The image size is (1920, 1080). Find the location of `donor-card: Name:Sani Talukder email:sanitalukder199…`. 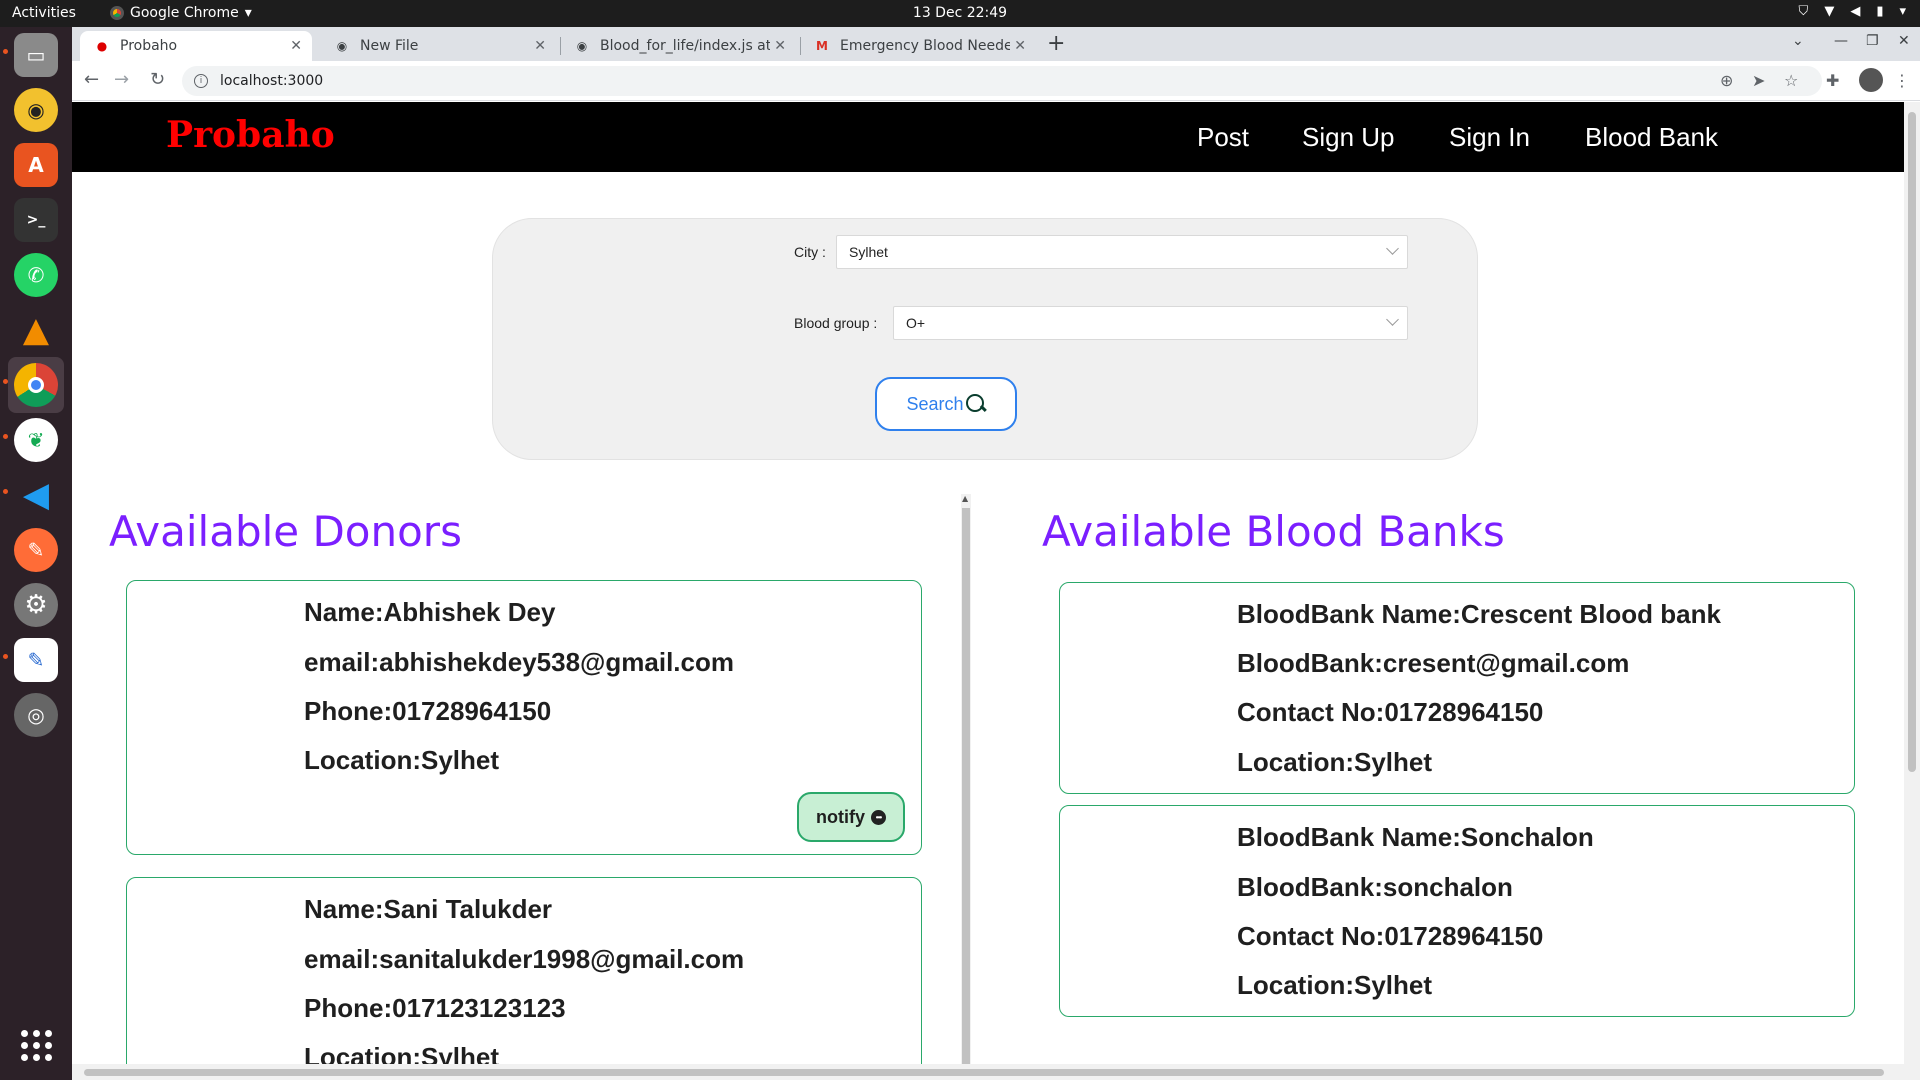

donor-card: Name:Sani Talukder email:sanitalukder199… is located at coordinates (524, 978).